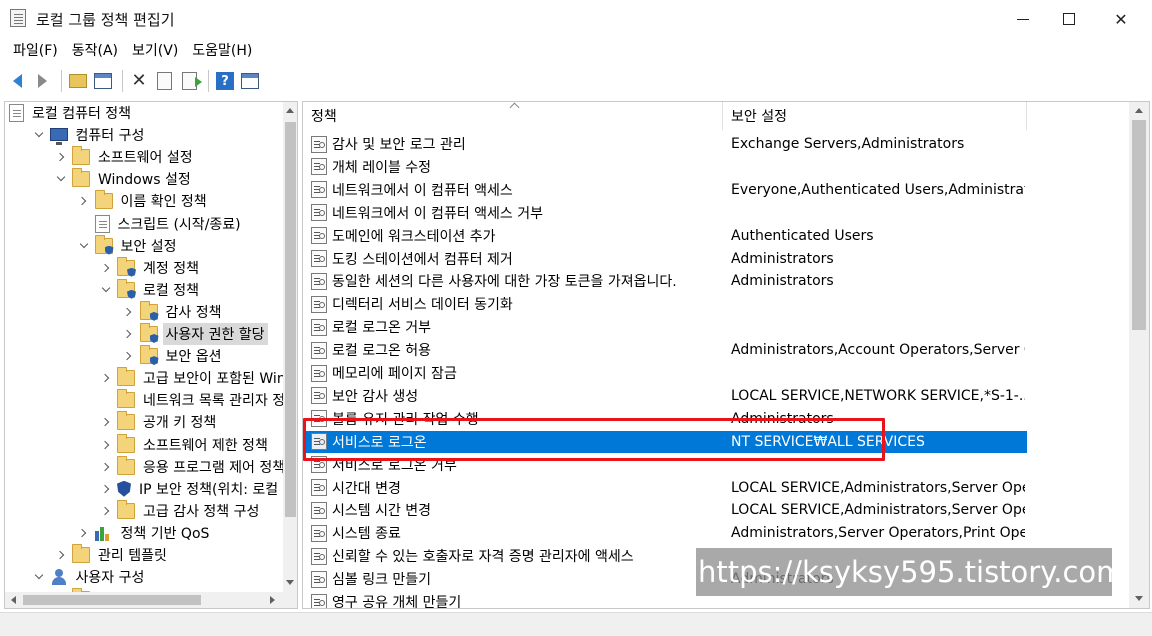 Image resolution: width=1152 pixels, height=636 pixels. What do you see at coordinates (517, 556) in the screenshot?
I see `policy-cell: 신뢰할 수 있는 호출자로 자격 증명 관리자에 액세스` at bounding box center [517, 556].